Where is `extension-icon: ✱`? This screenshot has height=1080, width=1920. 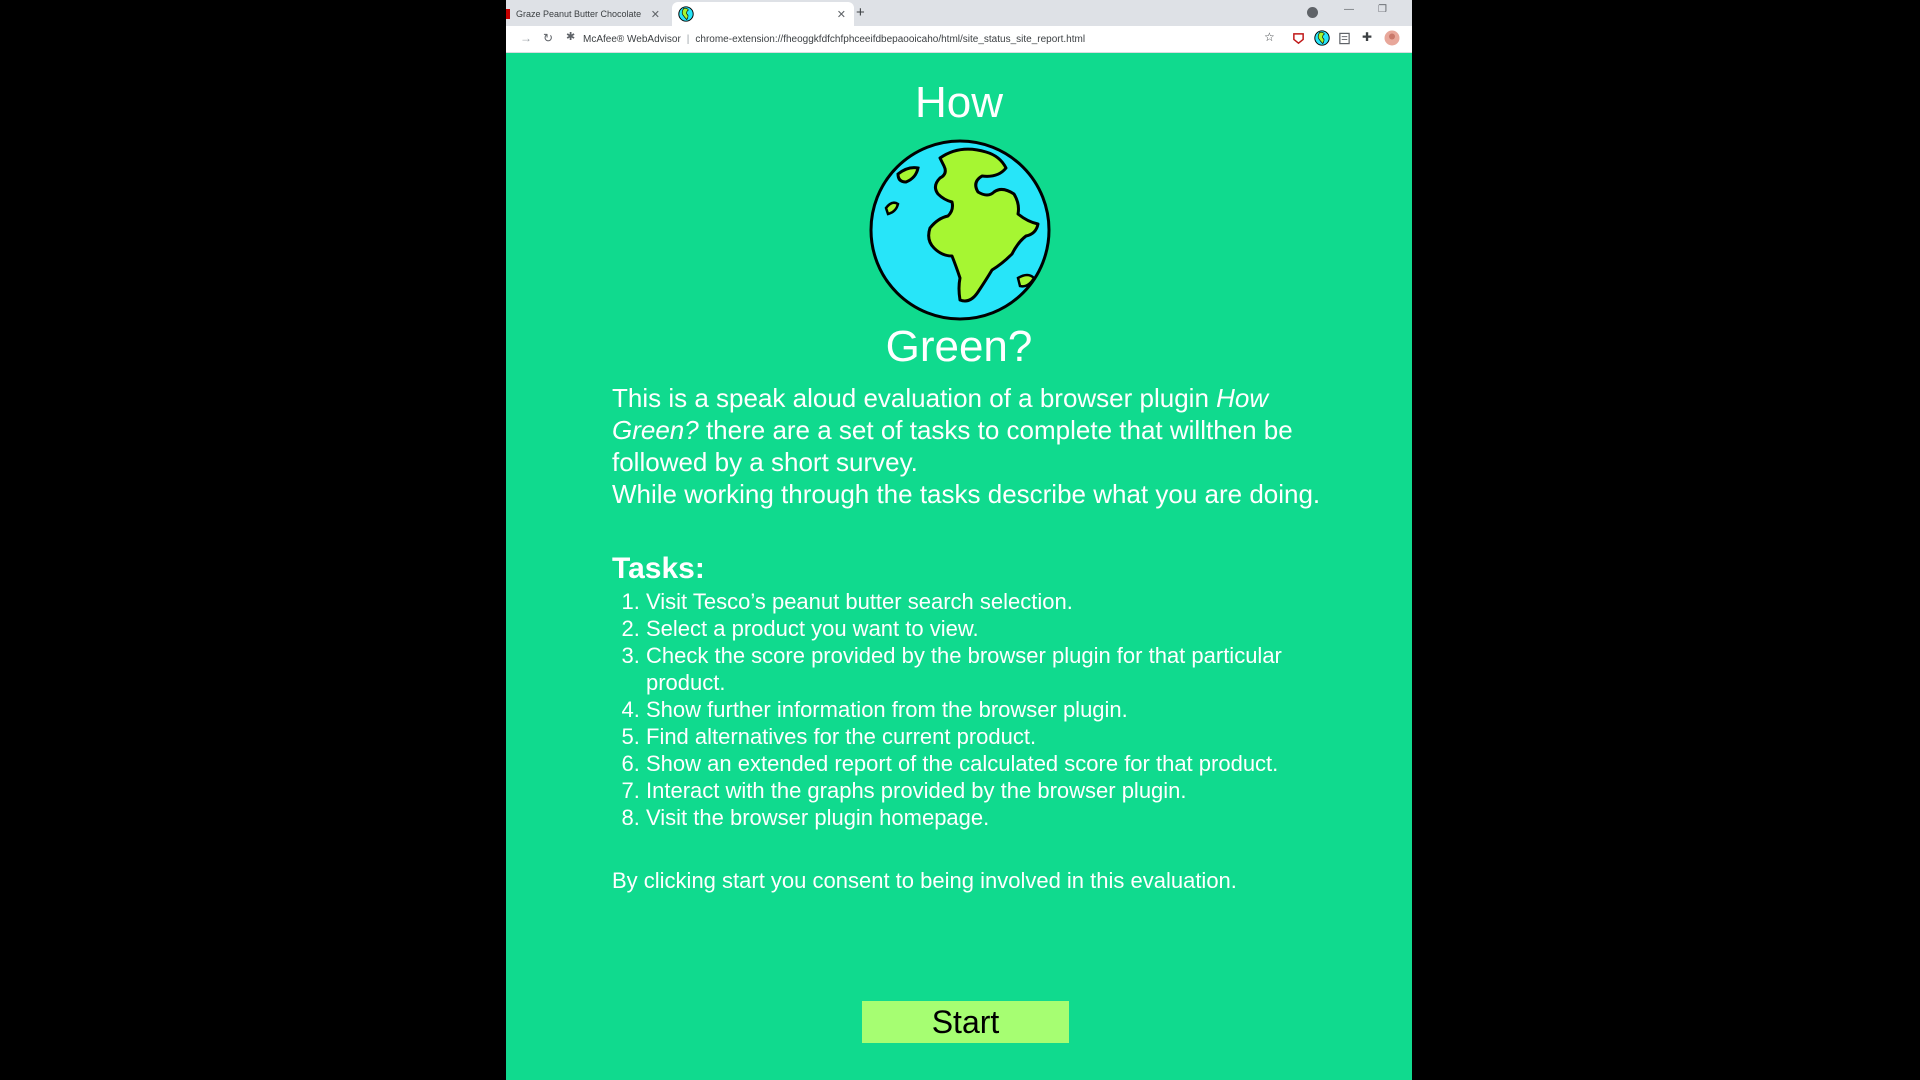 extension-icon: ✱ is located at coordinates (571, 37).